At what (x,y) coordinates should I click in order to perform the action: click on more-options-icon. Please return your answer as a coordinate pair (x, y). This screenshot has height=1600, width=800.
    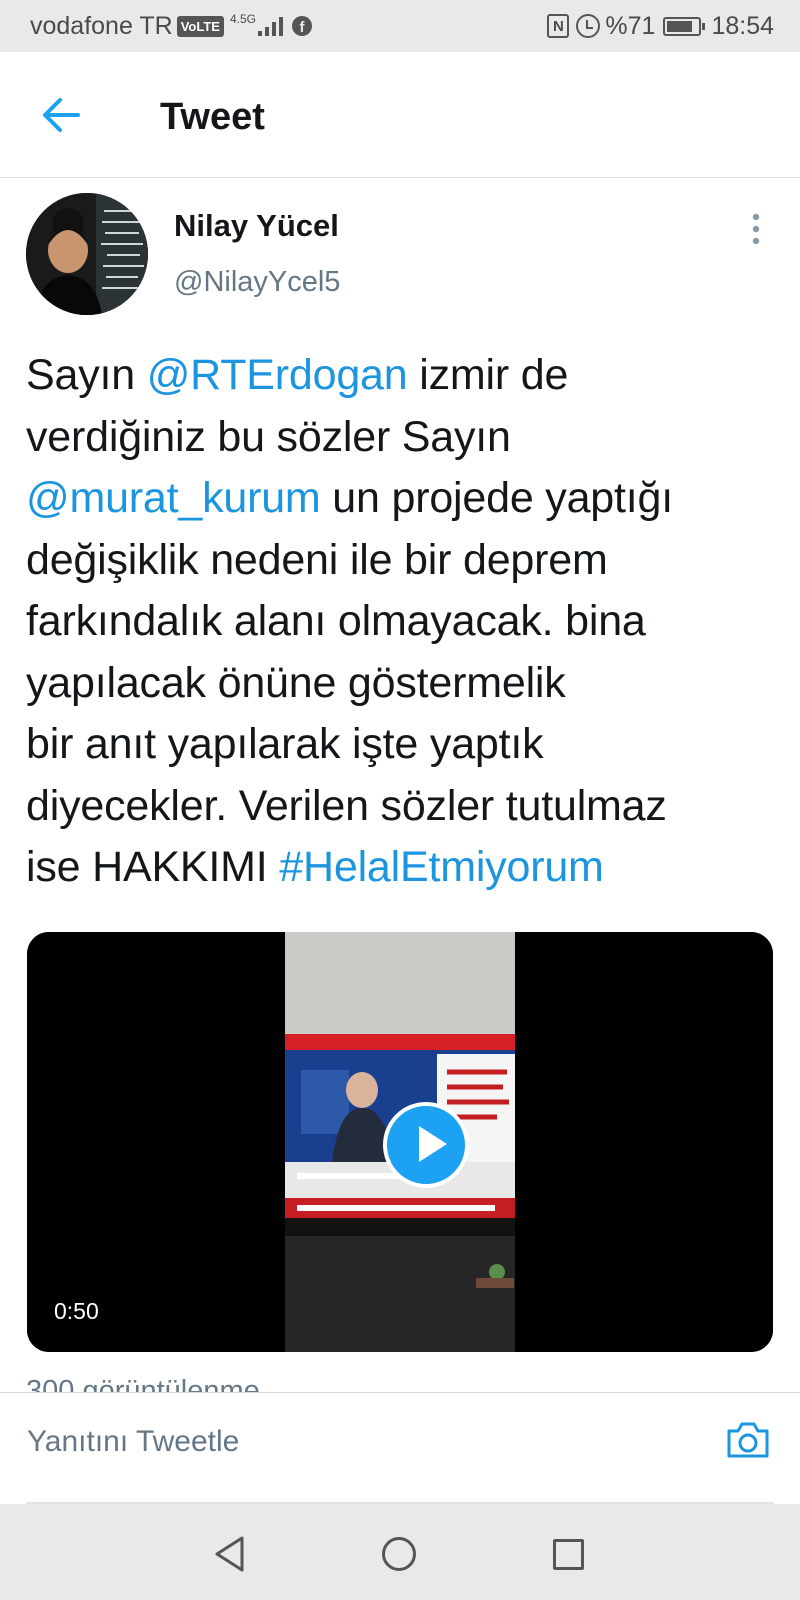
    Looking at the image, I should click on (756, 229).